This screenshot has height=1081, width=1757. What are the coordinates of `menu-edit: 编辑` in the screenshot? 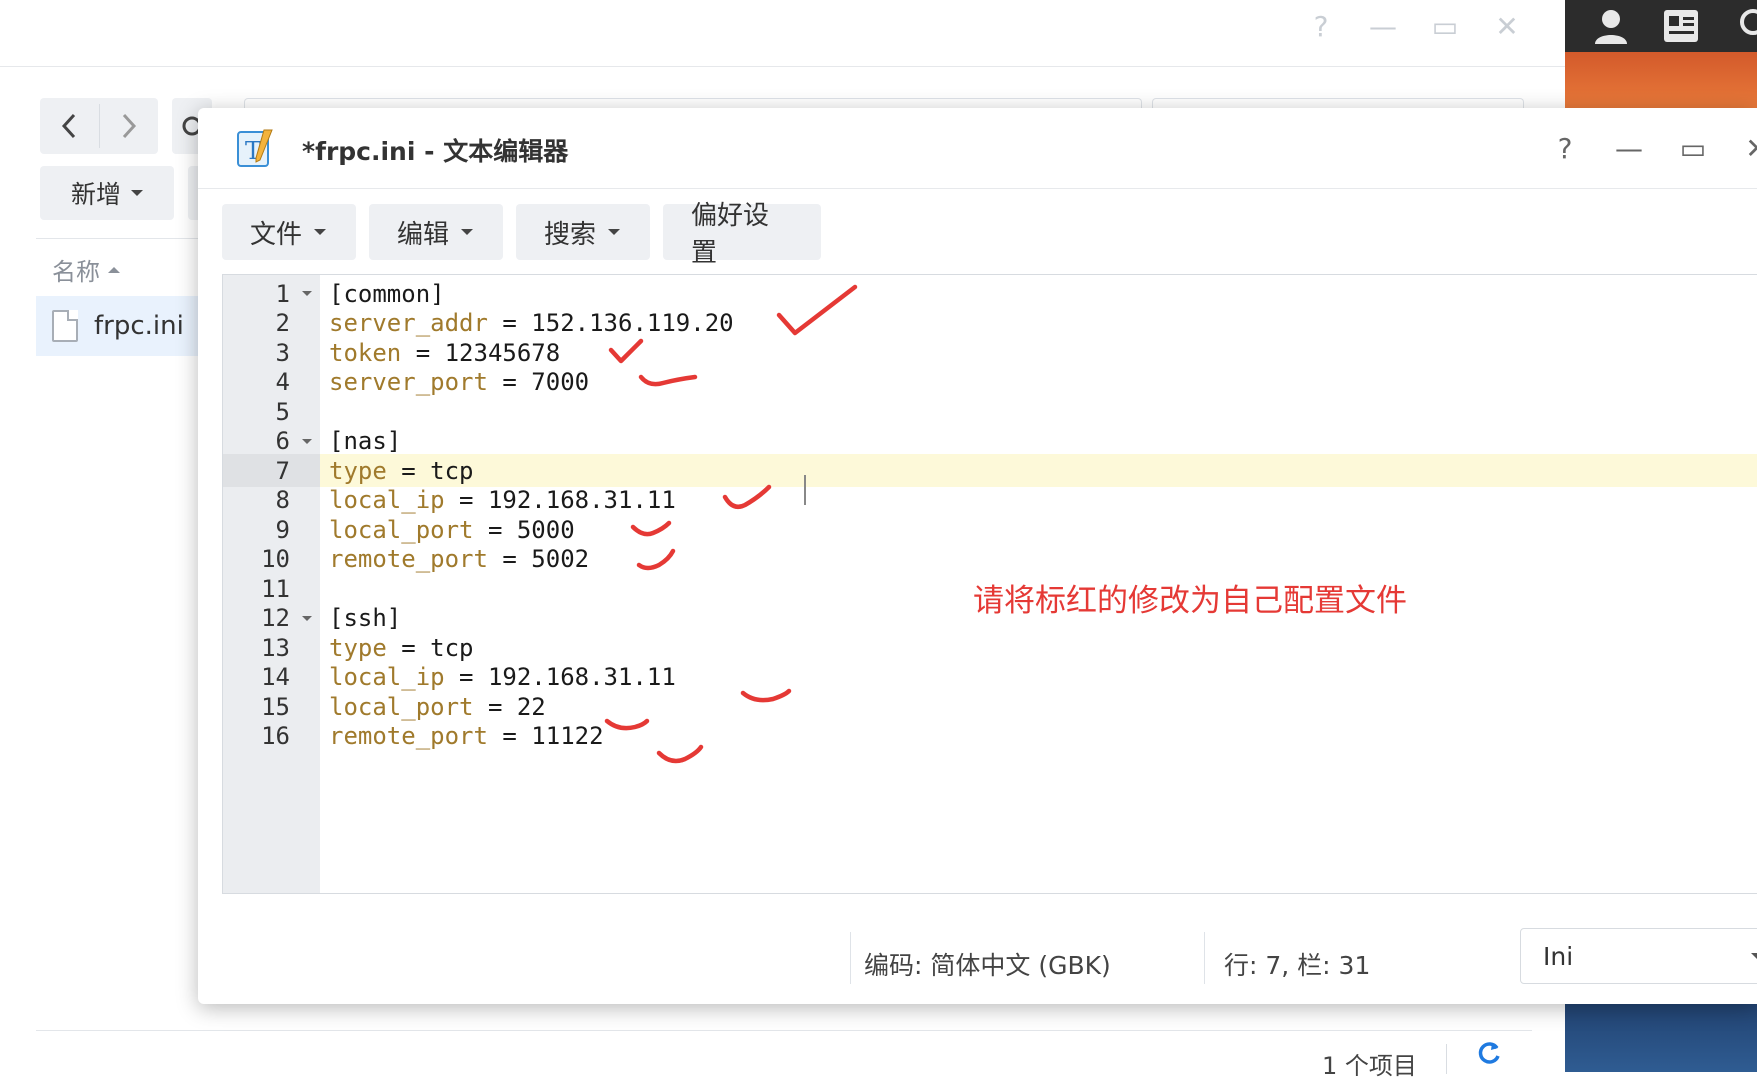 It's located at (436, 232).